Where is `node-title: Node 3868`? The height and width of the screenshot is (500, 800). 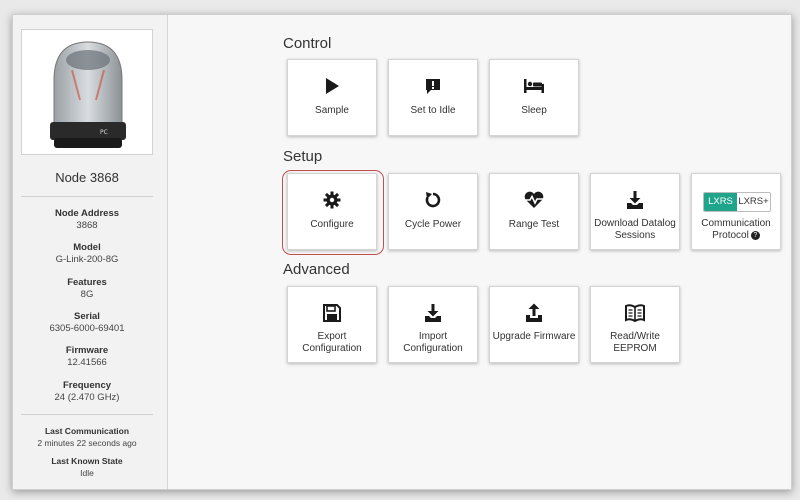
node-title: Node 3868 is located at coordinates (87, 177).